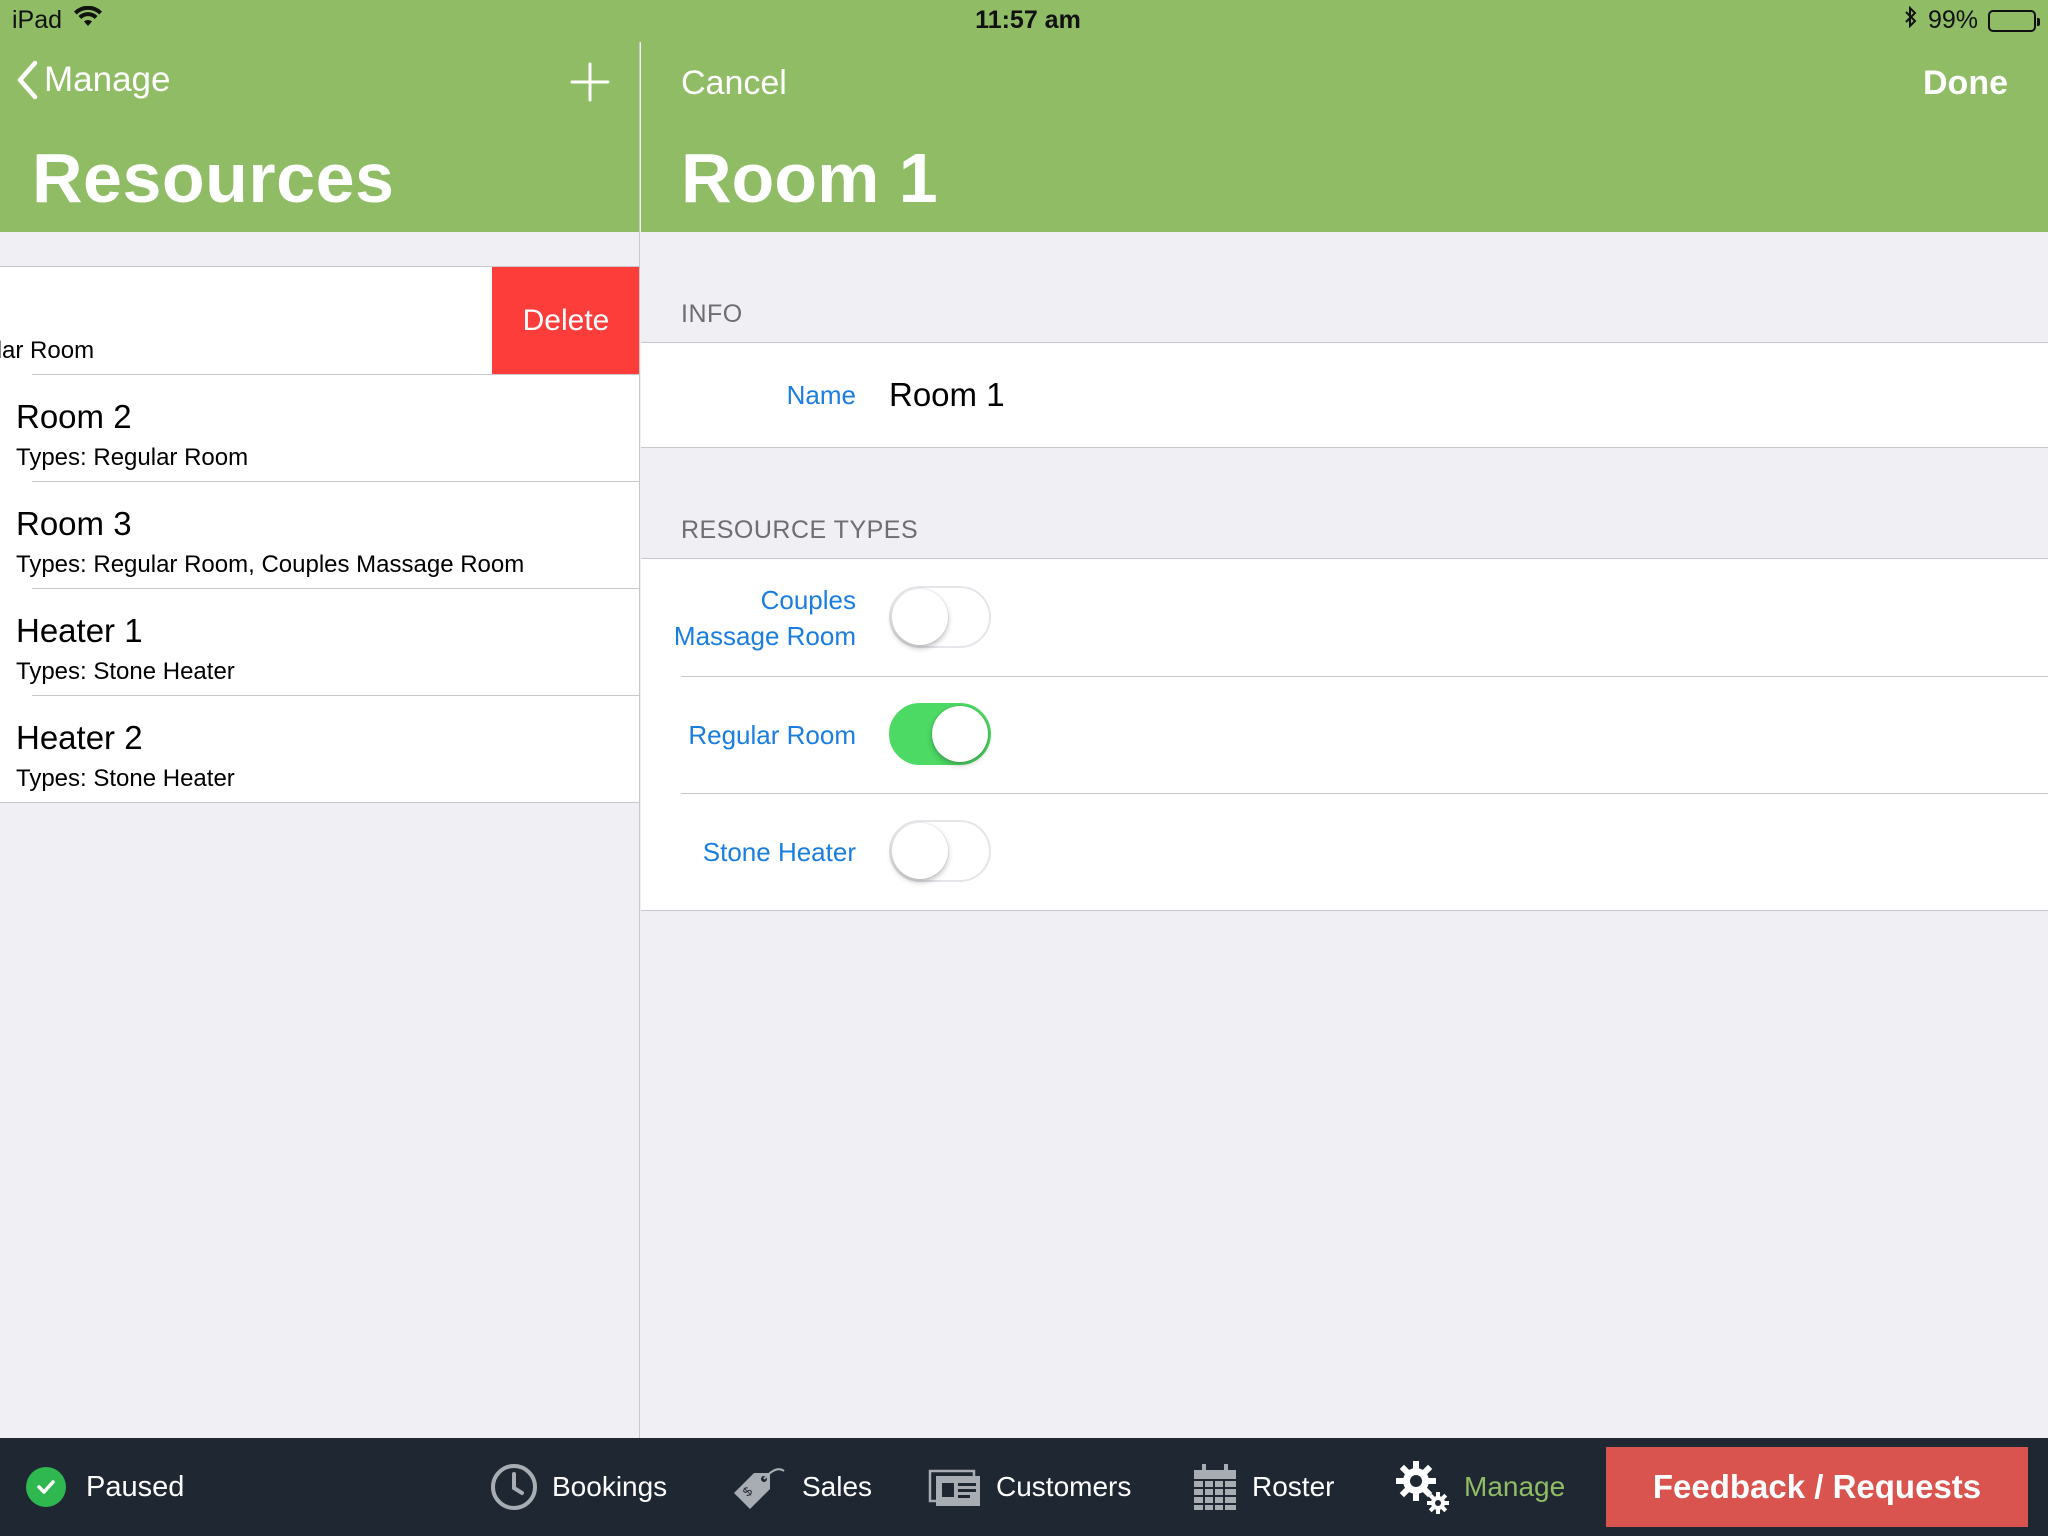  I want to click on bottom-tab-bar: Paused Bookings $ Sales Customers Roster, so click(1024, 1487).